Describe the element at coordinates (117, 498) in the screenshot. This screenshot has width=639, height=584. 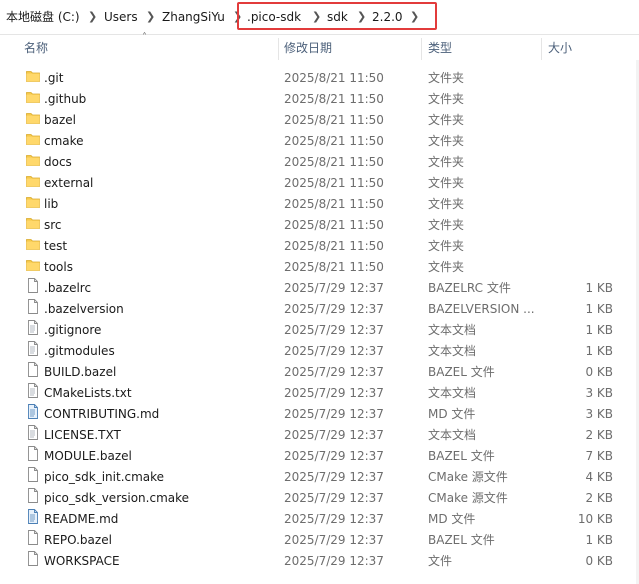
I see `file-name: pico_sdk_version.cmake` at that location.